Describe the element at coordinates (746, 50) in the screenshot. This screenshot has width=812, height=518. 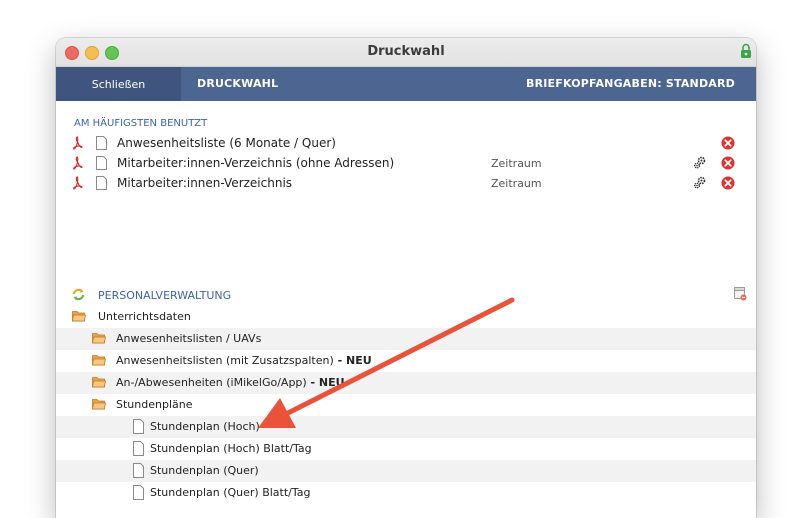
I see `lock-icon` at that location.